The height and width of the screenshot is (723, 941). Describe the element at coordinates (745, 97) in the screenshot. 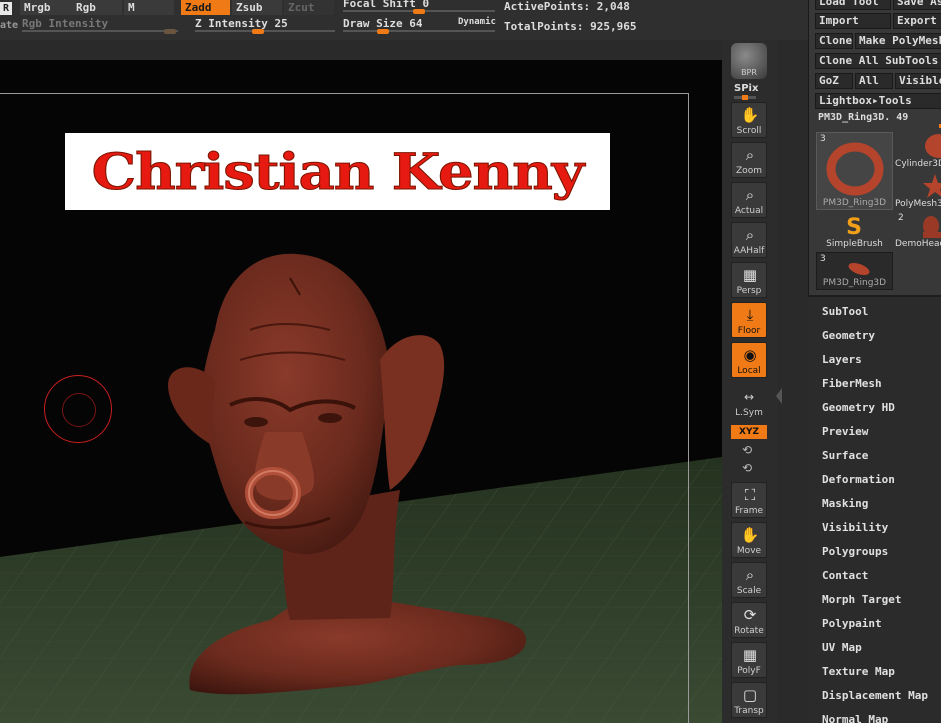

I see `spix-slider` at that location.